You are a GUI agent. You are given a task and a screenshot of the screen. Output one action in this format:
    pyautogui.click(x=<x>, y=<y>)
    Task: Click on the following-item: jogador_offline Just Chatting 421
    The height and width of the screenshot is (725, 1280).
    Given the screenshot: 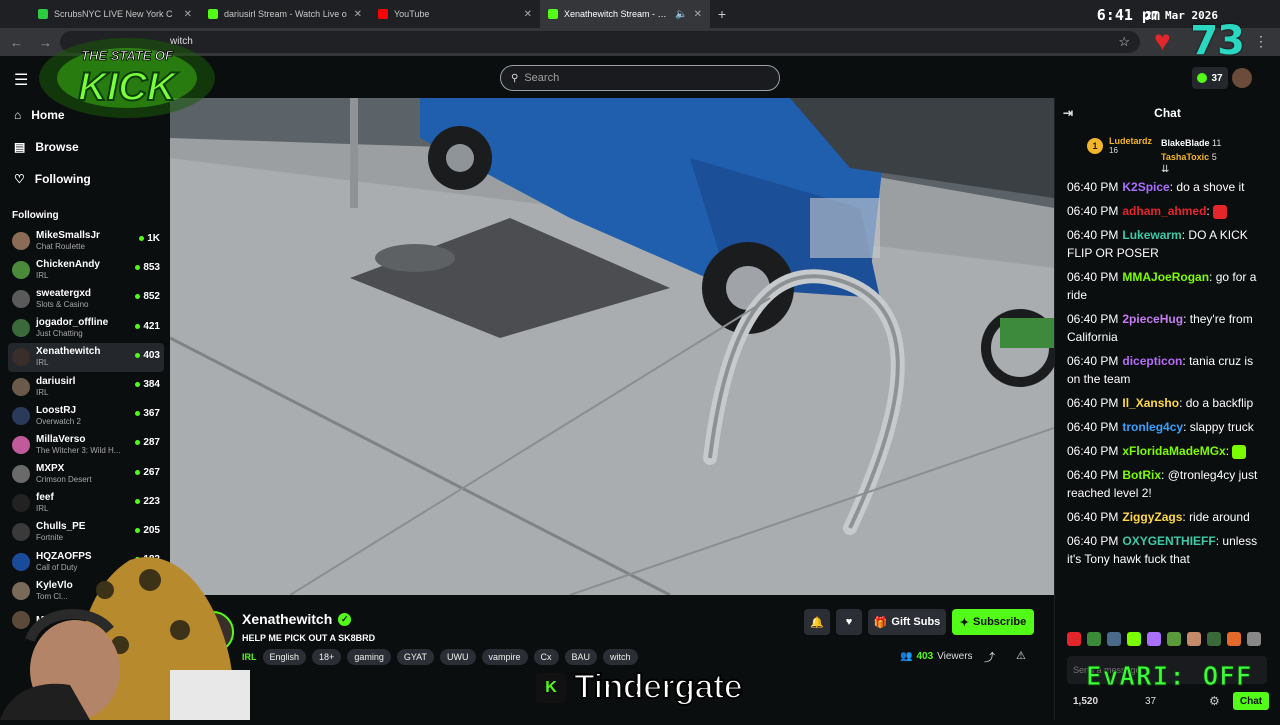 What is the action you would take?
    pyautogui.click(x=86, y=328)
    